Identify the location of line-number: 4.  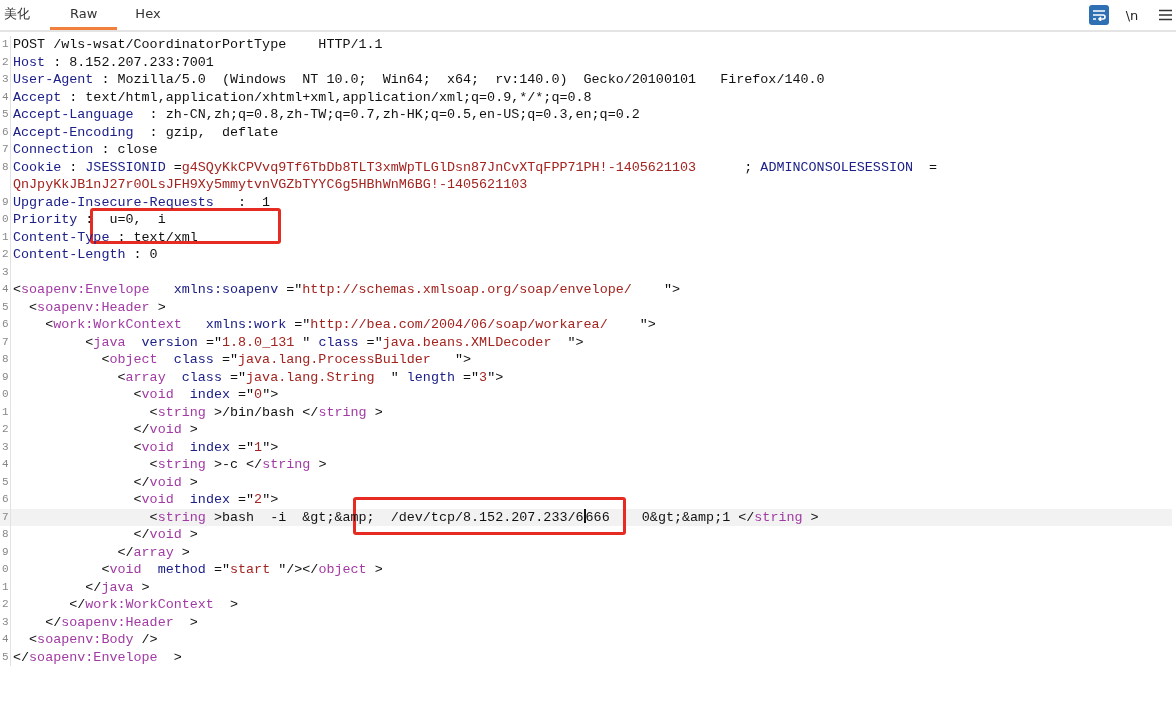
(6, 639).